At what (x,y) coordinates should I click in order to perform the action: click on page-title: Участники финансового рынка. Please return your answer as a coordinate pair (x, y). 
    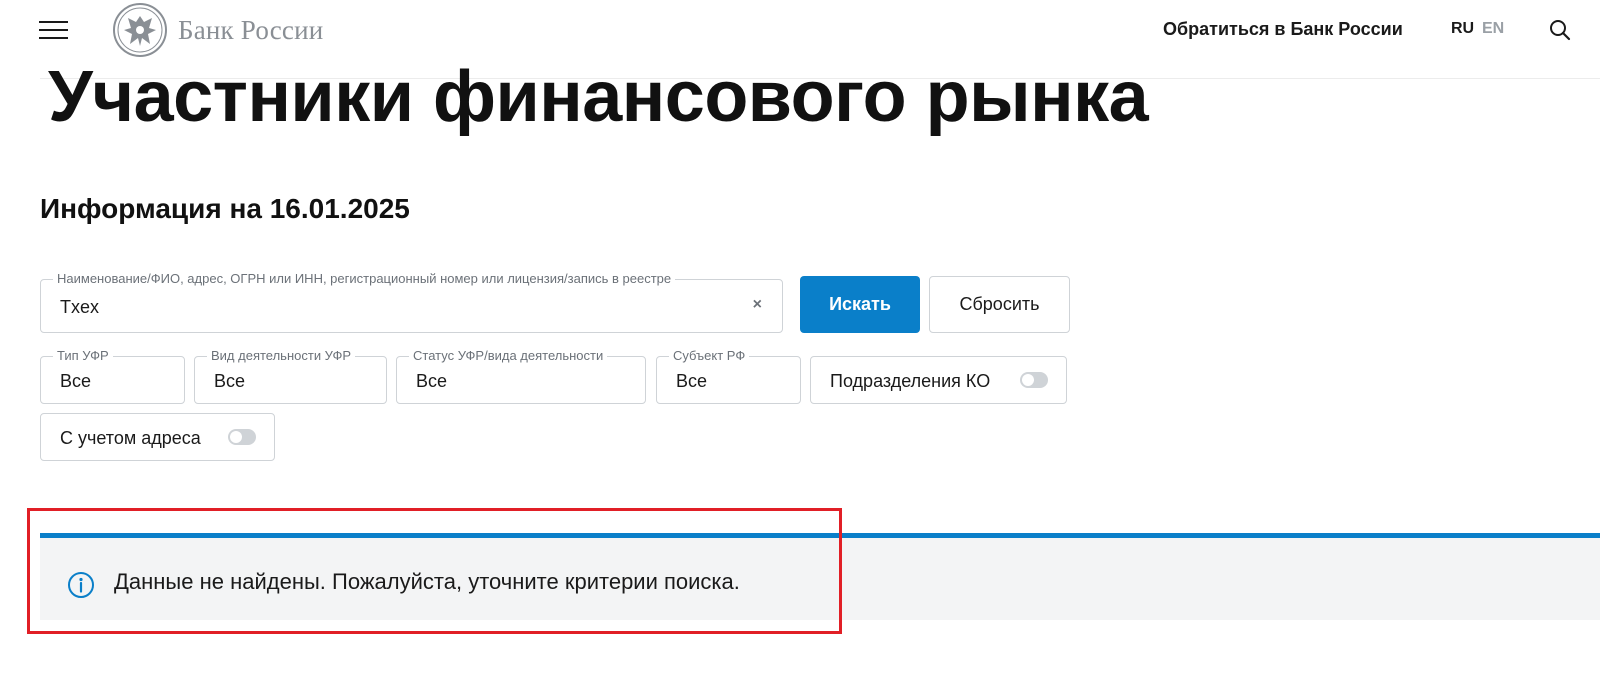
    Looking at the image, I should click on (598, 97).